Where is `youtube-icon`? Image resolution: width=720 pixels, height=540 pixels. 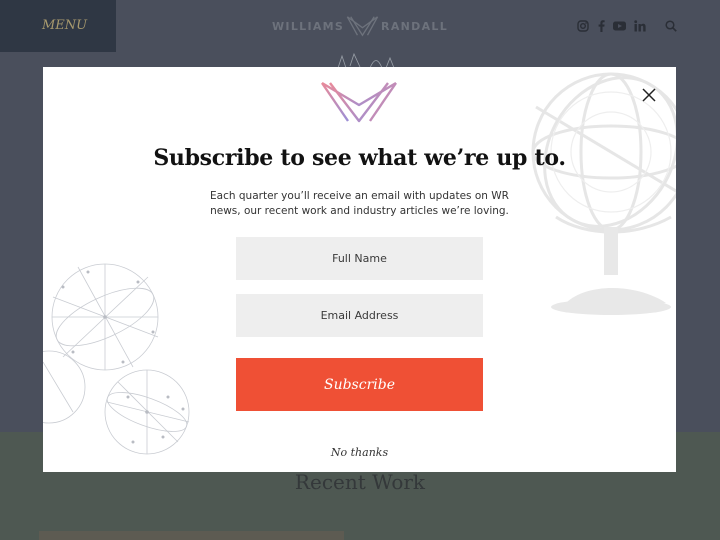
youtube-icon is located at coordinates (619, 26).